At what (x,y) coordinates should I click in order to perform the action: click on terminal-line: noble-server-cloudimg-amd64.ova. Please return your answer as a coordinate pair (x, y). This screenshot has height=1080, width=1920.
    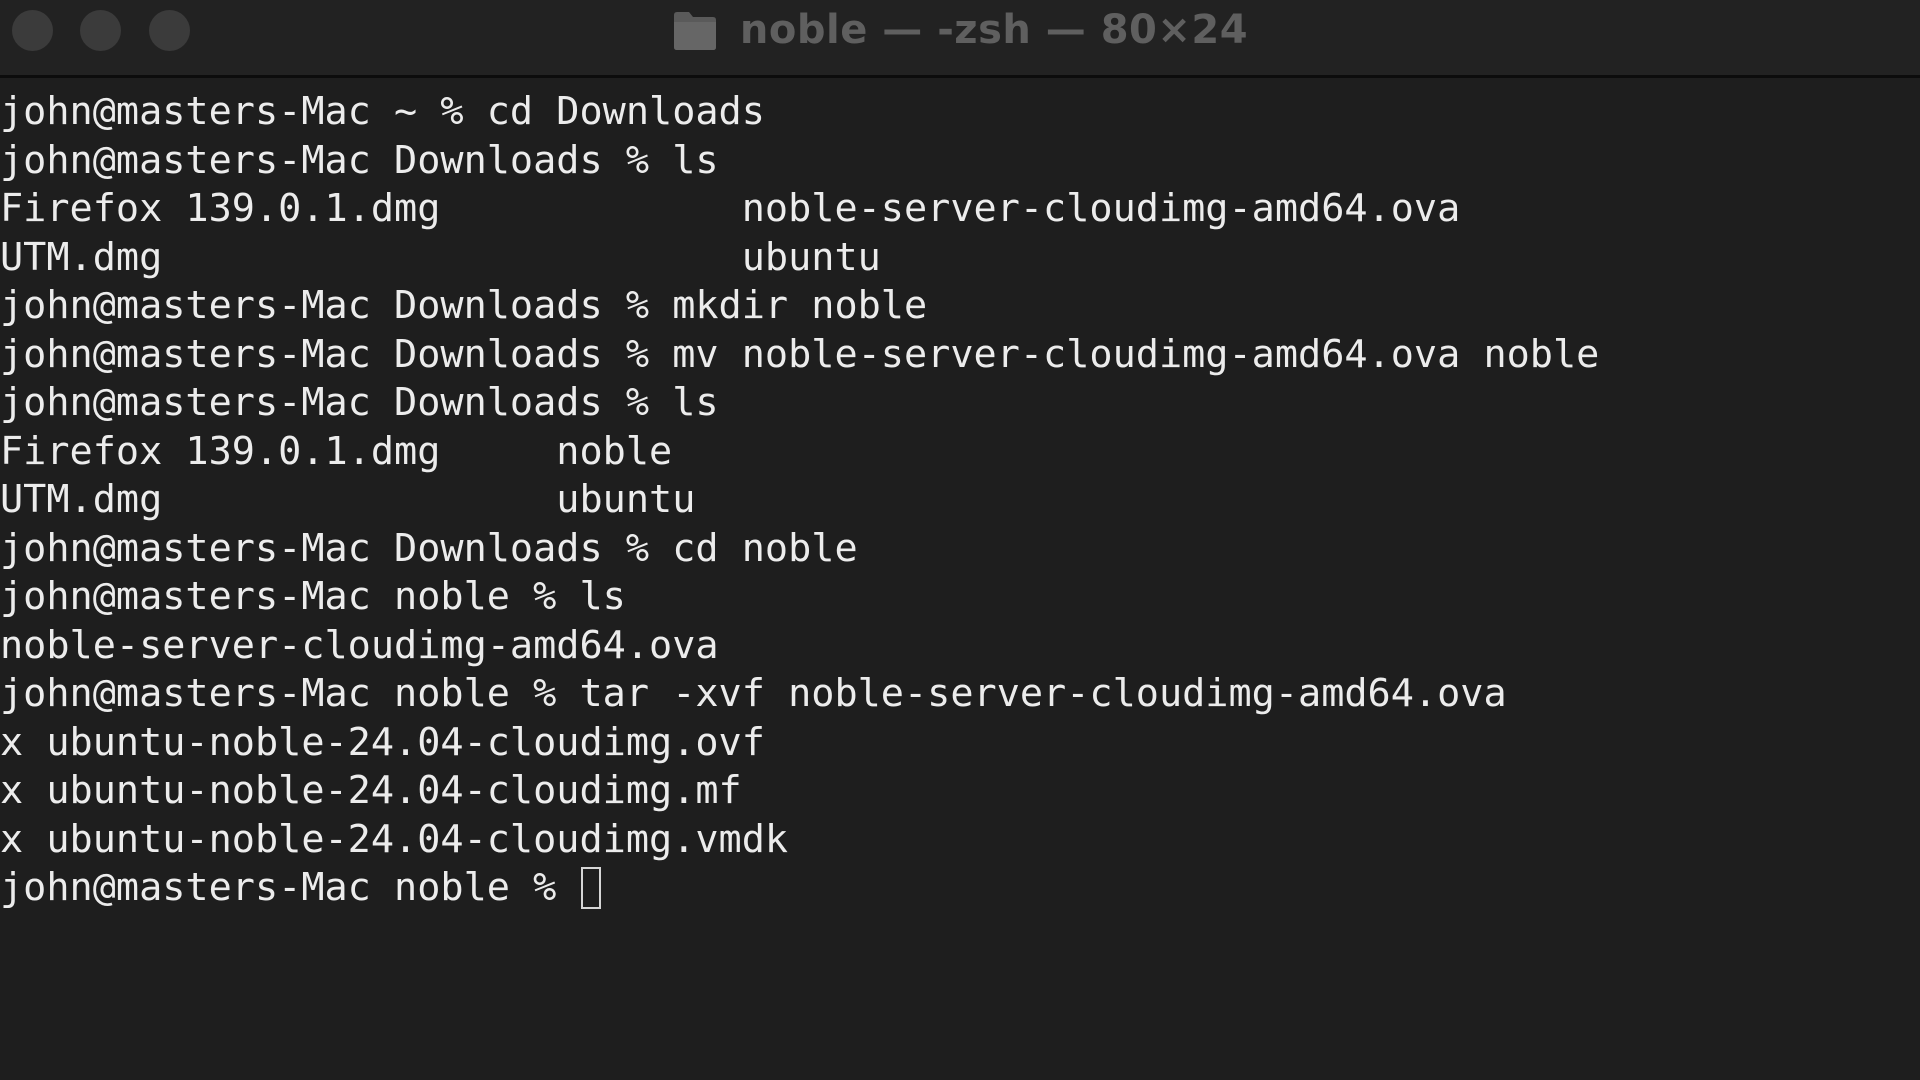
    Looking at the image, I should click on (359, 645).